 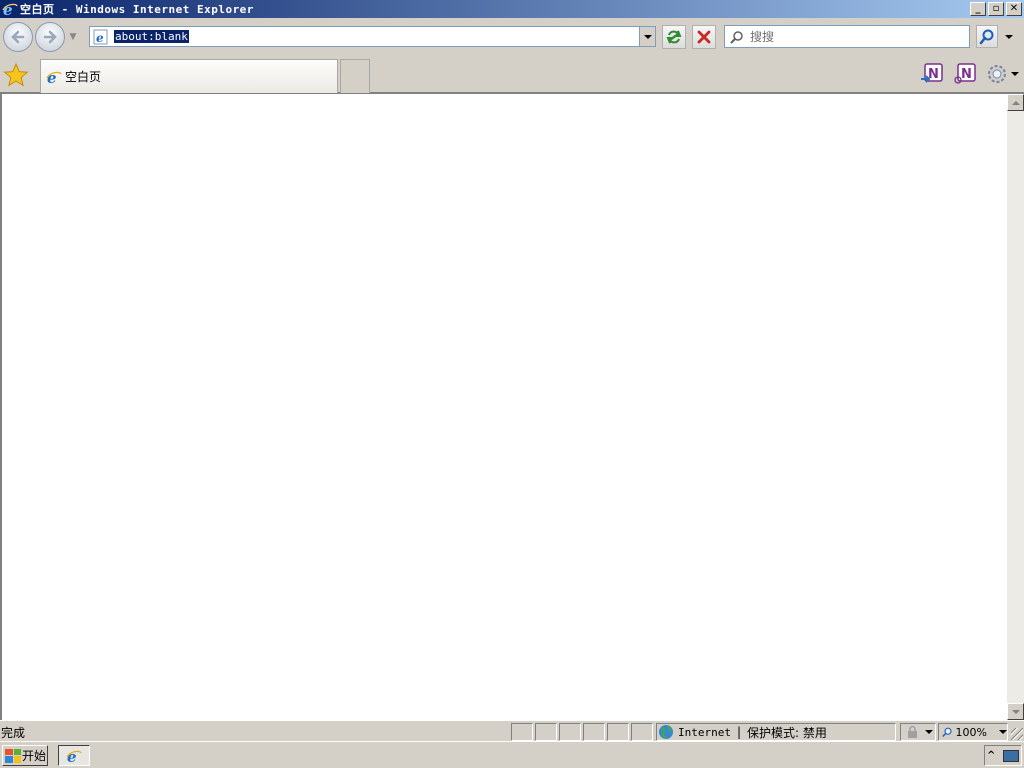 I want to click on tab-bar: e 空白页 N N, so click(x=512, y=74).